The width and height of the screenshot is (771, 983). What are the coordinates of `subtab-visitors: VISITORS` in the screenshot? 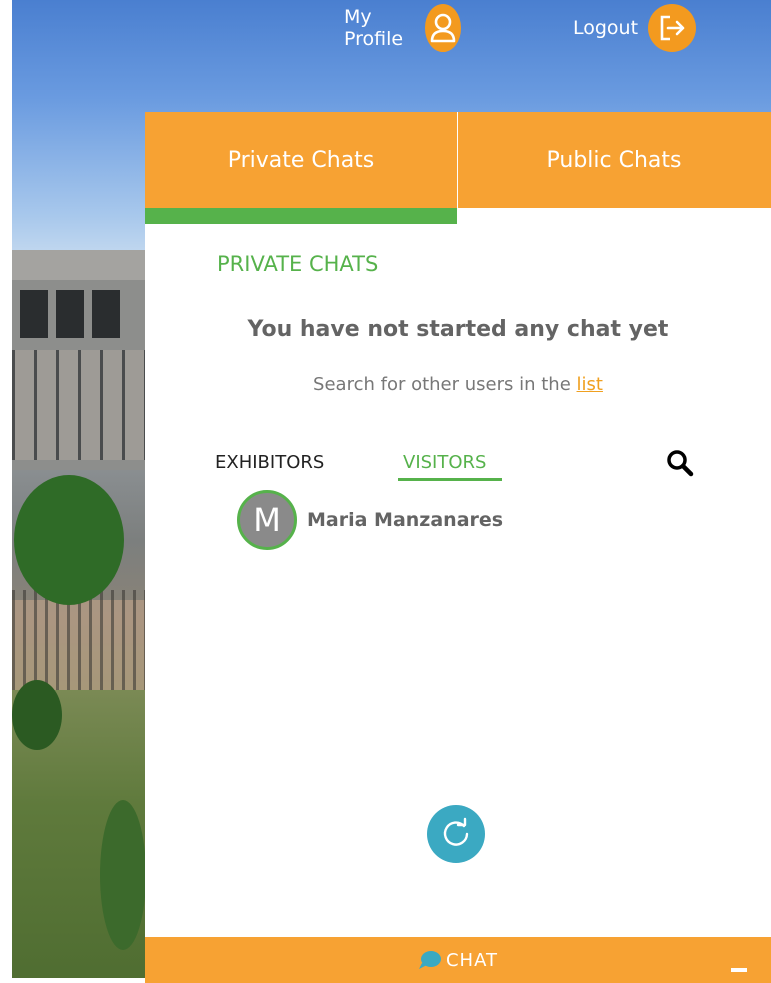 It's located at (444, 462).